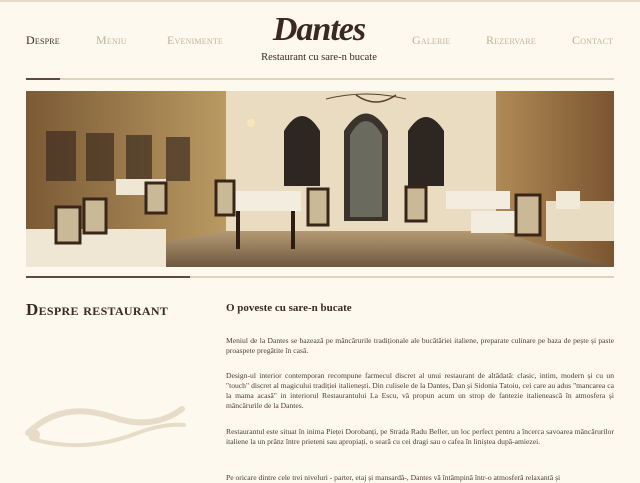  Describe the element at coordinates (320, 1) in the screenshot. I see `top-border` at that location.